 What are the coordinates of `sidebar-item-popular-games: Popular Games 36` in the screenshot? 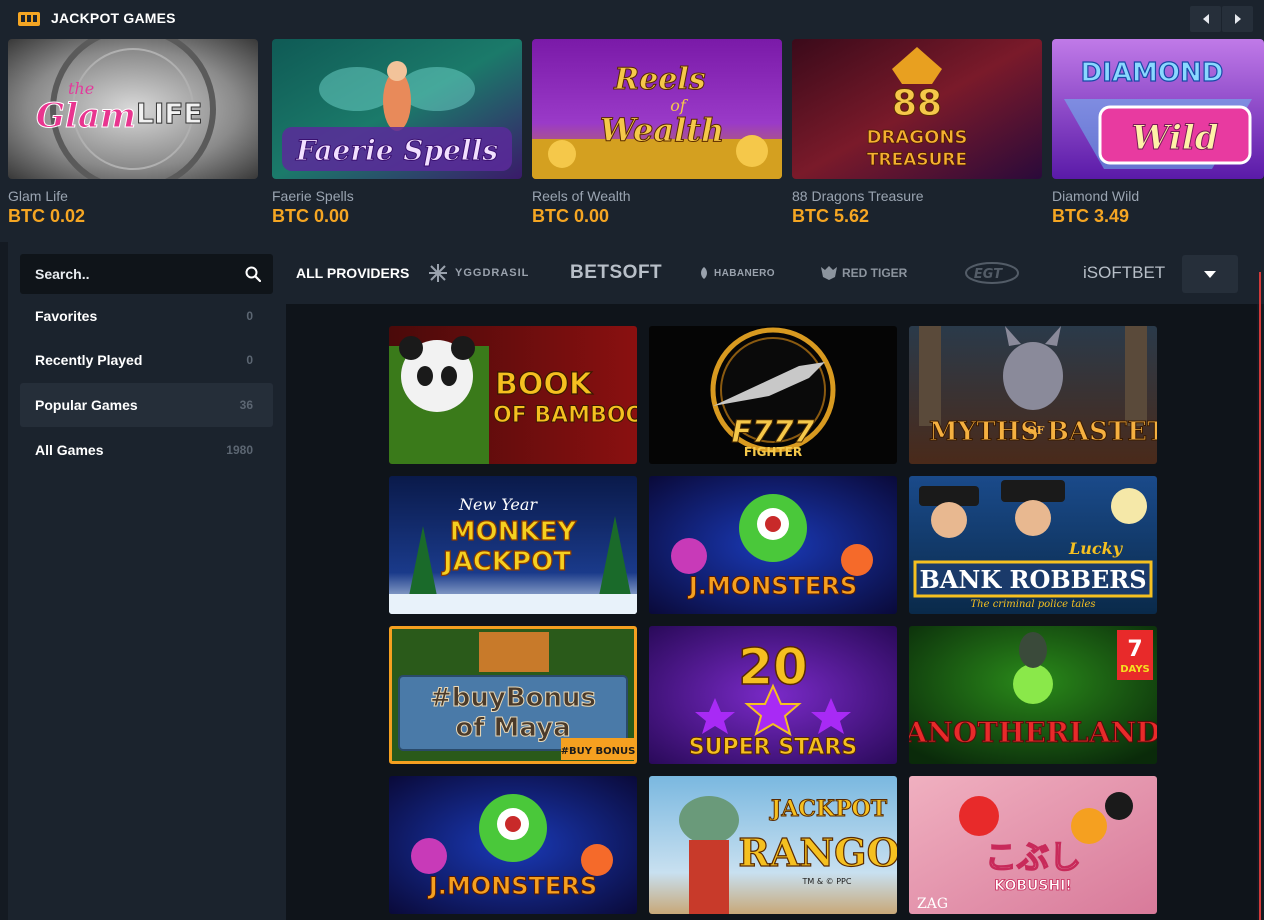 It's located at (146, 405).